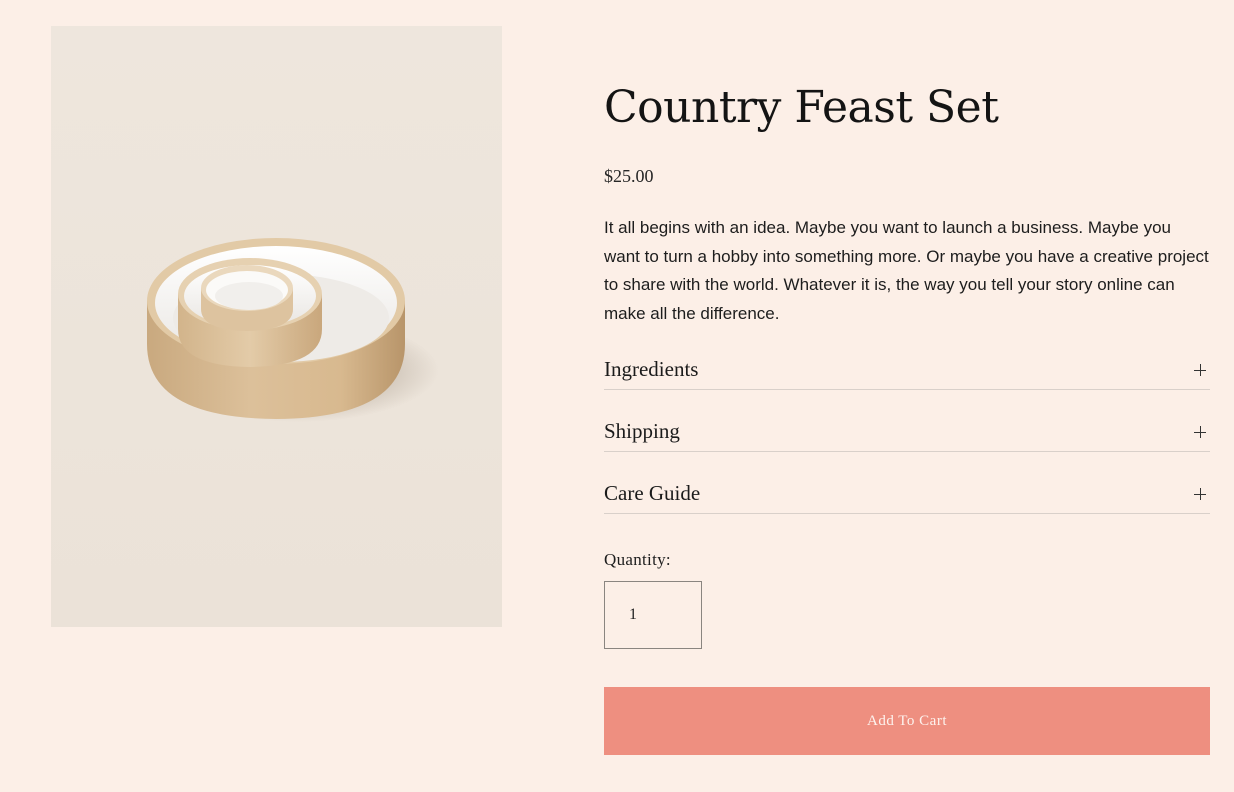  What do you see at coordinates (652, 493) in the screenshot?
I see `accordion-label-care-guide: Care Guide` at bounding box center [652, 493].